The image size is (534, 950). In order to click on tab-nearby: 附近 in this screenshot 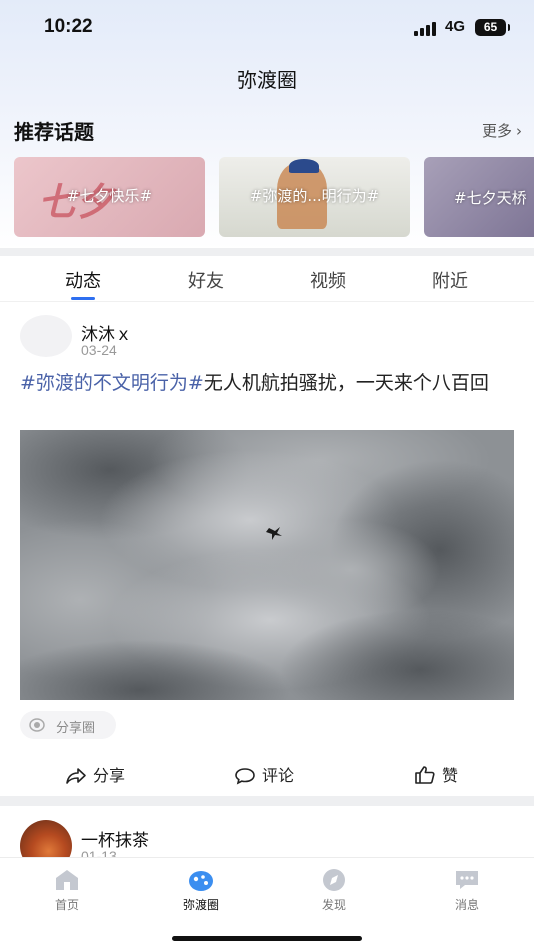, I will do `click(450, 280)`.